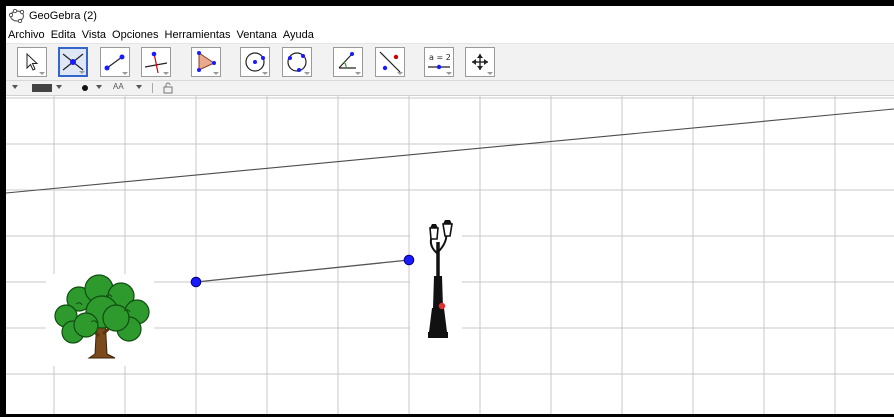 This screenshot has width=894, height=417. I want to click on perpendicular-line-tool, so click(156, 62).